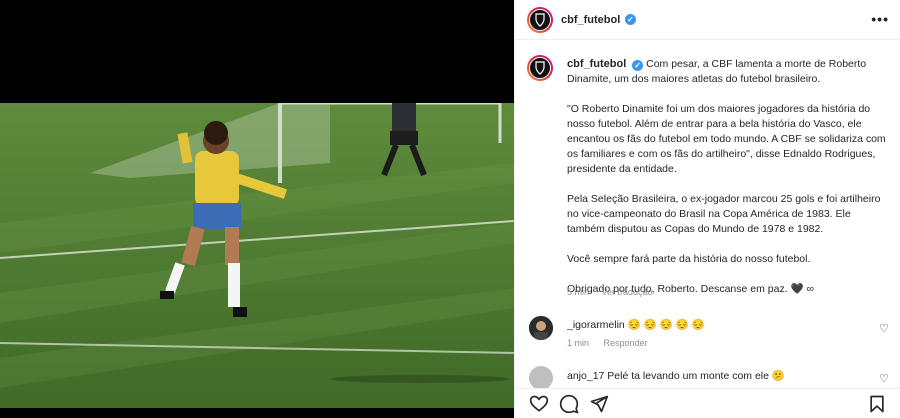  I want to click on more-options-icon: •••, so click(880, 19).